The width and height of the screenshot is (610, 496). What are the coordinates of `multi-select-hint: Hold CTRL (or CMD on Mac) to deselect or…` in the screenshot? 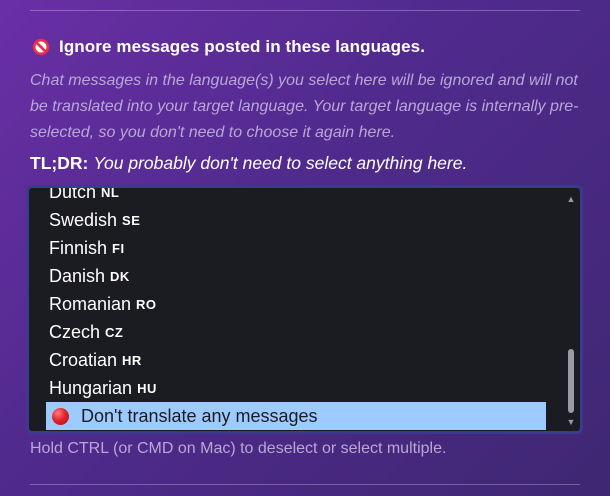 It's located at (238, 448).